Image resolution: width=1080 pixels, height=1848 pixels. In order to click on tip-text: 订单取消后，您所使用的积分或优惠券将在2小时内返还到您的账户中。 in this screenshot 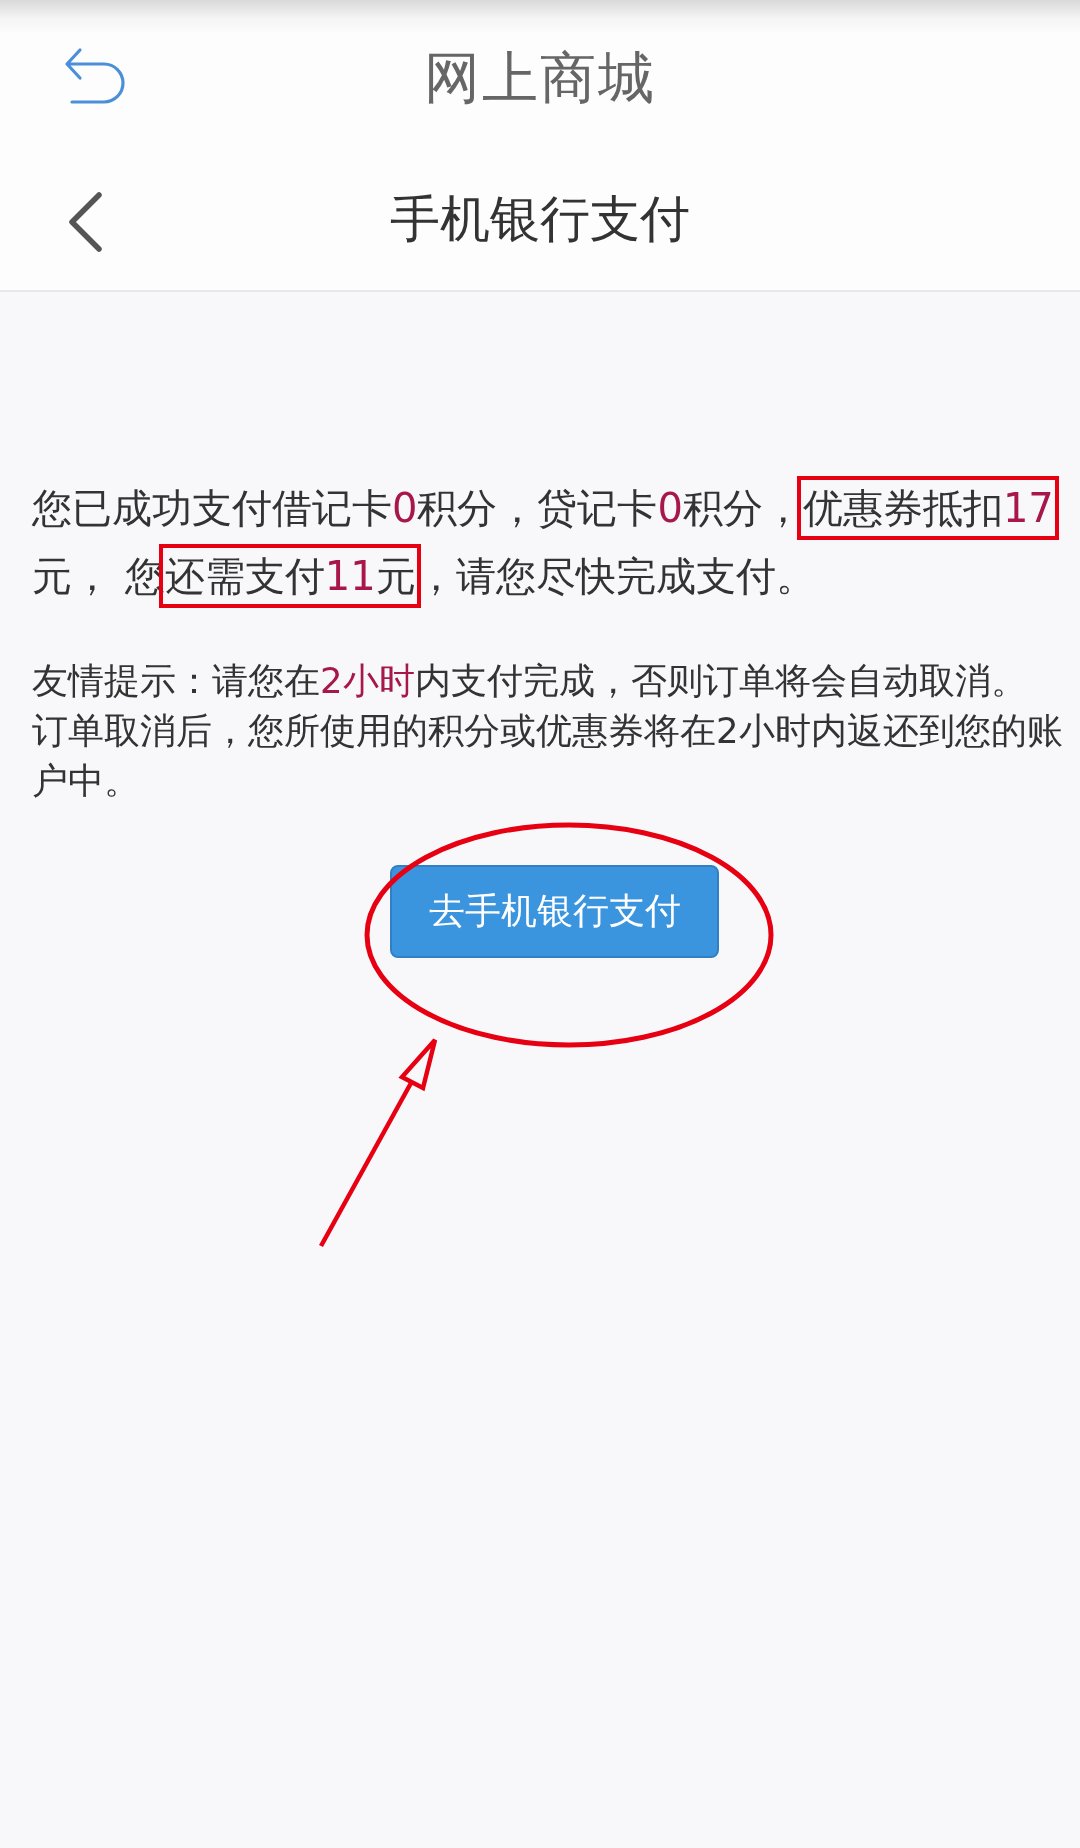, I will do `click(548, 756)`.